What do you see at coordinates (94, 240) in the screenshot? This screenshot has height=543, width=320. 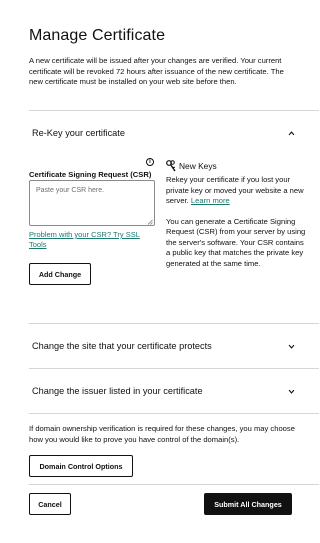 I see `csr-problem-link: Problem with your CSR? Try SSL Tools` at bounding box center [94, 240].